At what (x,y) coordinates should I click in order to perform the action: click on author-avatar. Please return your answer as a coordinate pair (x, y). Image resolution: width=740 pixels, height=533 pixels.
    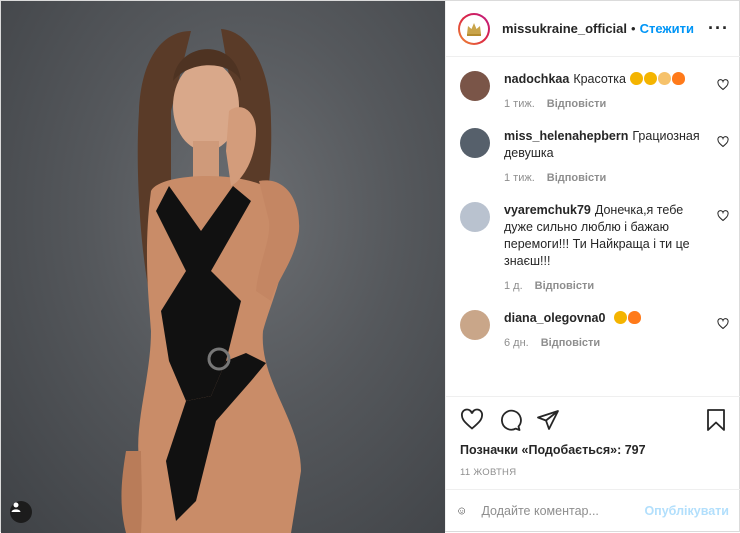
    Looking at the image, I should click on (474, 28).